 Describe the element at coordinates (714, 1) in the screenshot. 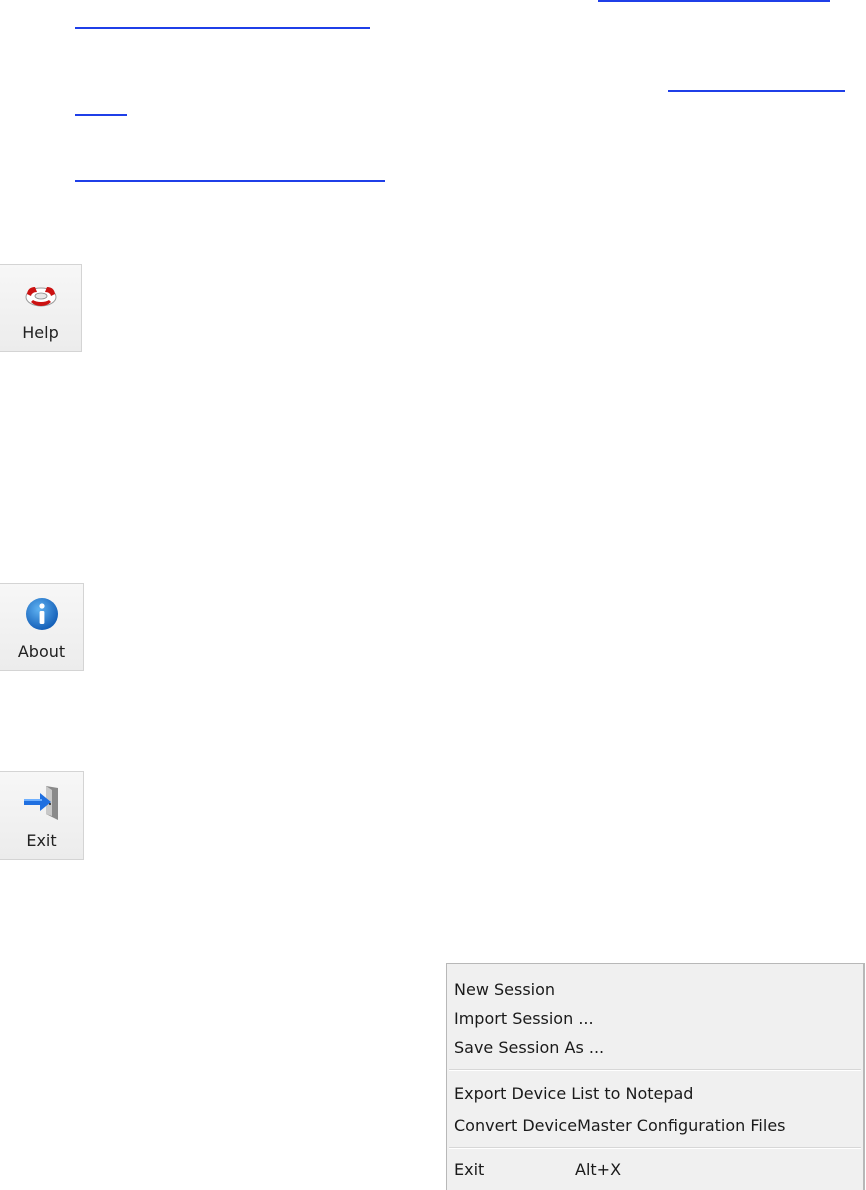

I see `link-underline-1a` at that location.